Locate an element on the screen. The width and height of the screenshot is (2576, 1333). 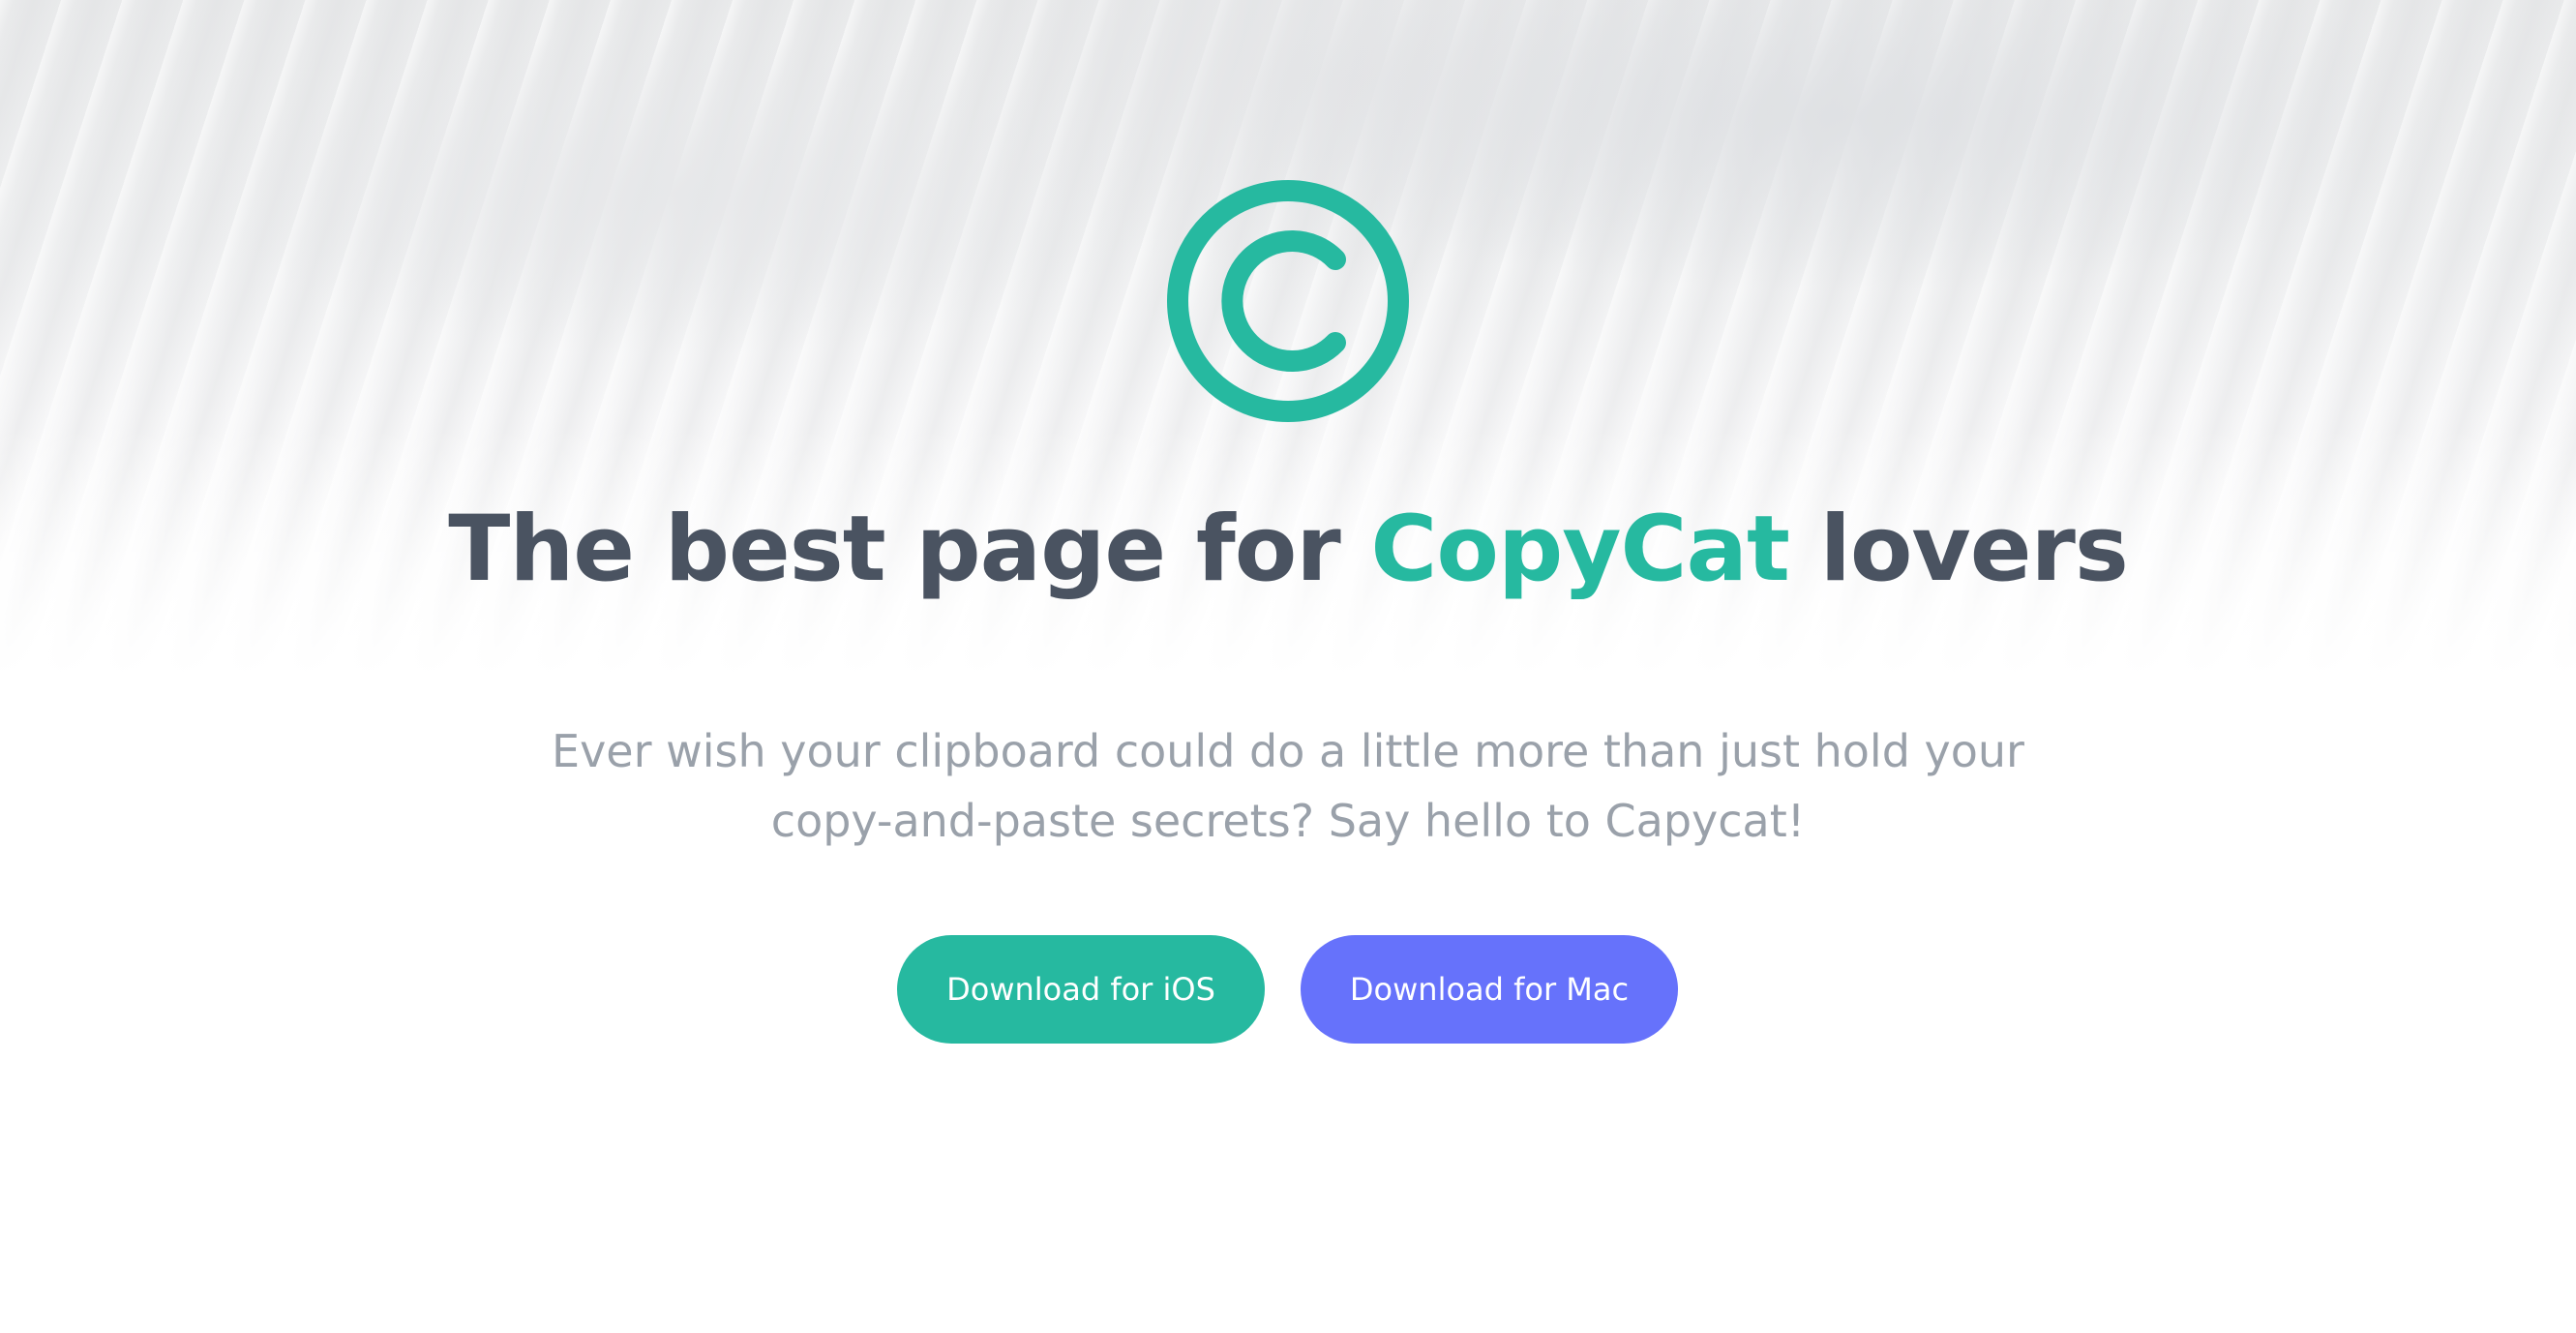
download-mac-button: Download for Mac is located at coordinates (1489, 989).